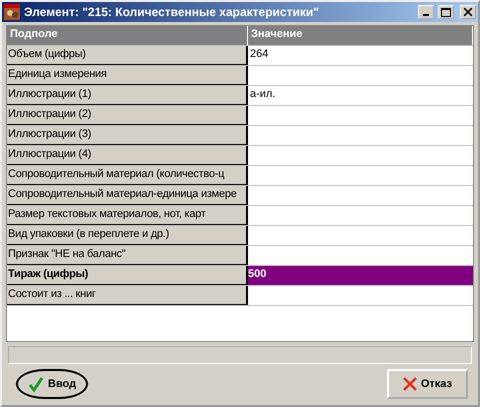 The width and height of the screenshot is (480, 407). Describe the element at coordinates (360, 35) in the screenshot. I see `column-header: Значение` at that location.